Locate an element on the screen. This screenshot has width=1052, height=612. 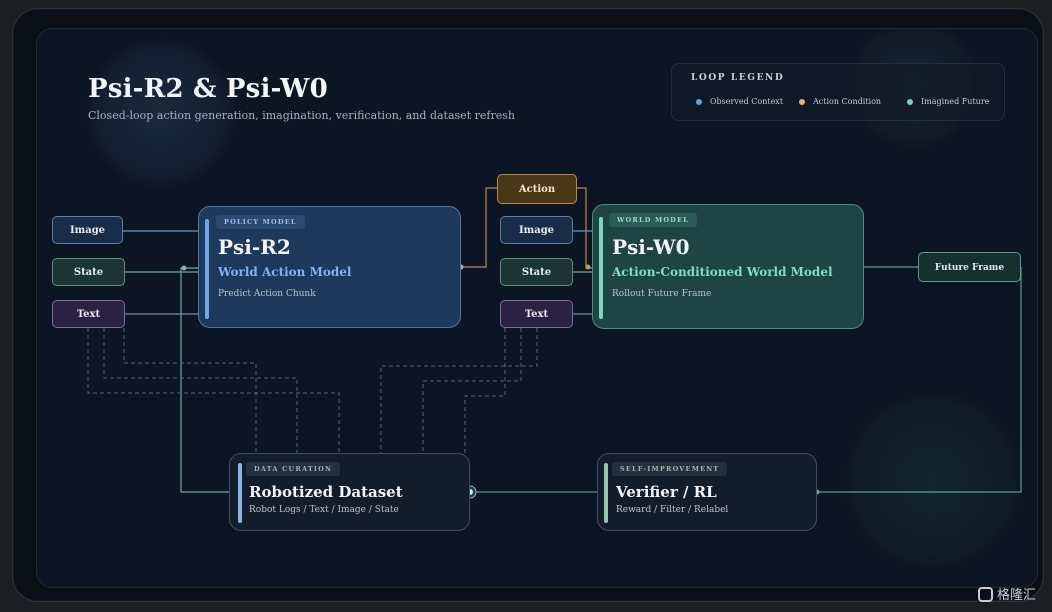
background-glow is located at coordinates (933, 481).